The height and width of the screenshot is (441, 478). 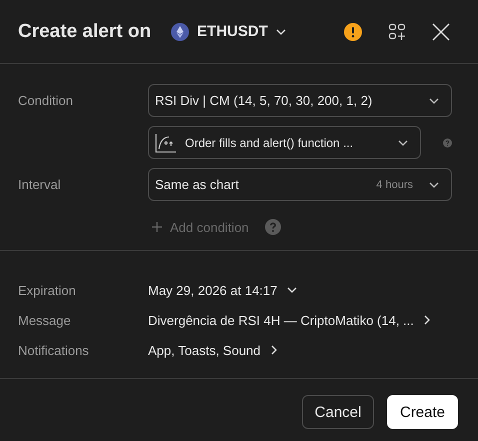 I want to click on indicator-select: RSI Div | CM (14, 5, 70, 30, 200, 1, 2), so click(x=300, y=100).